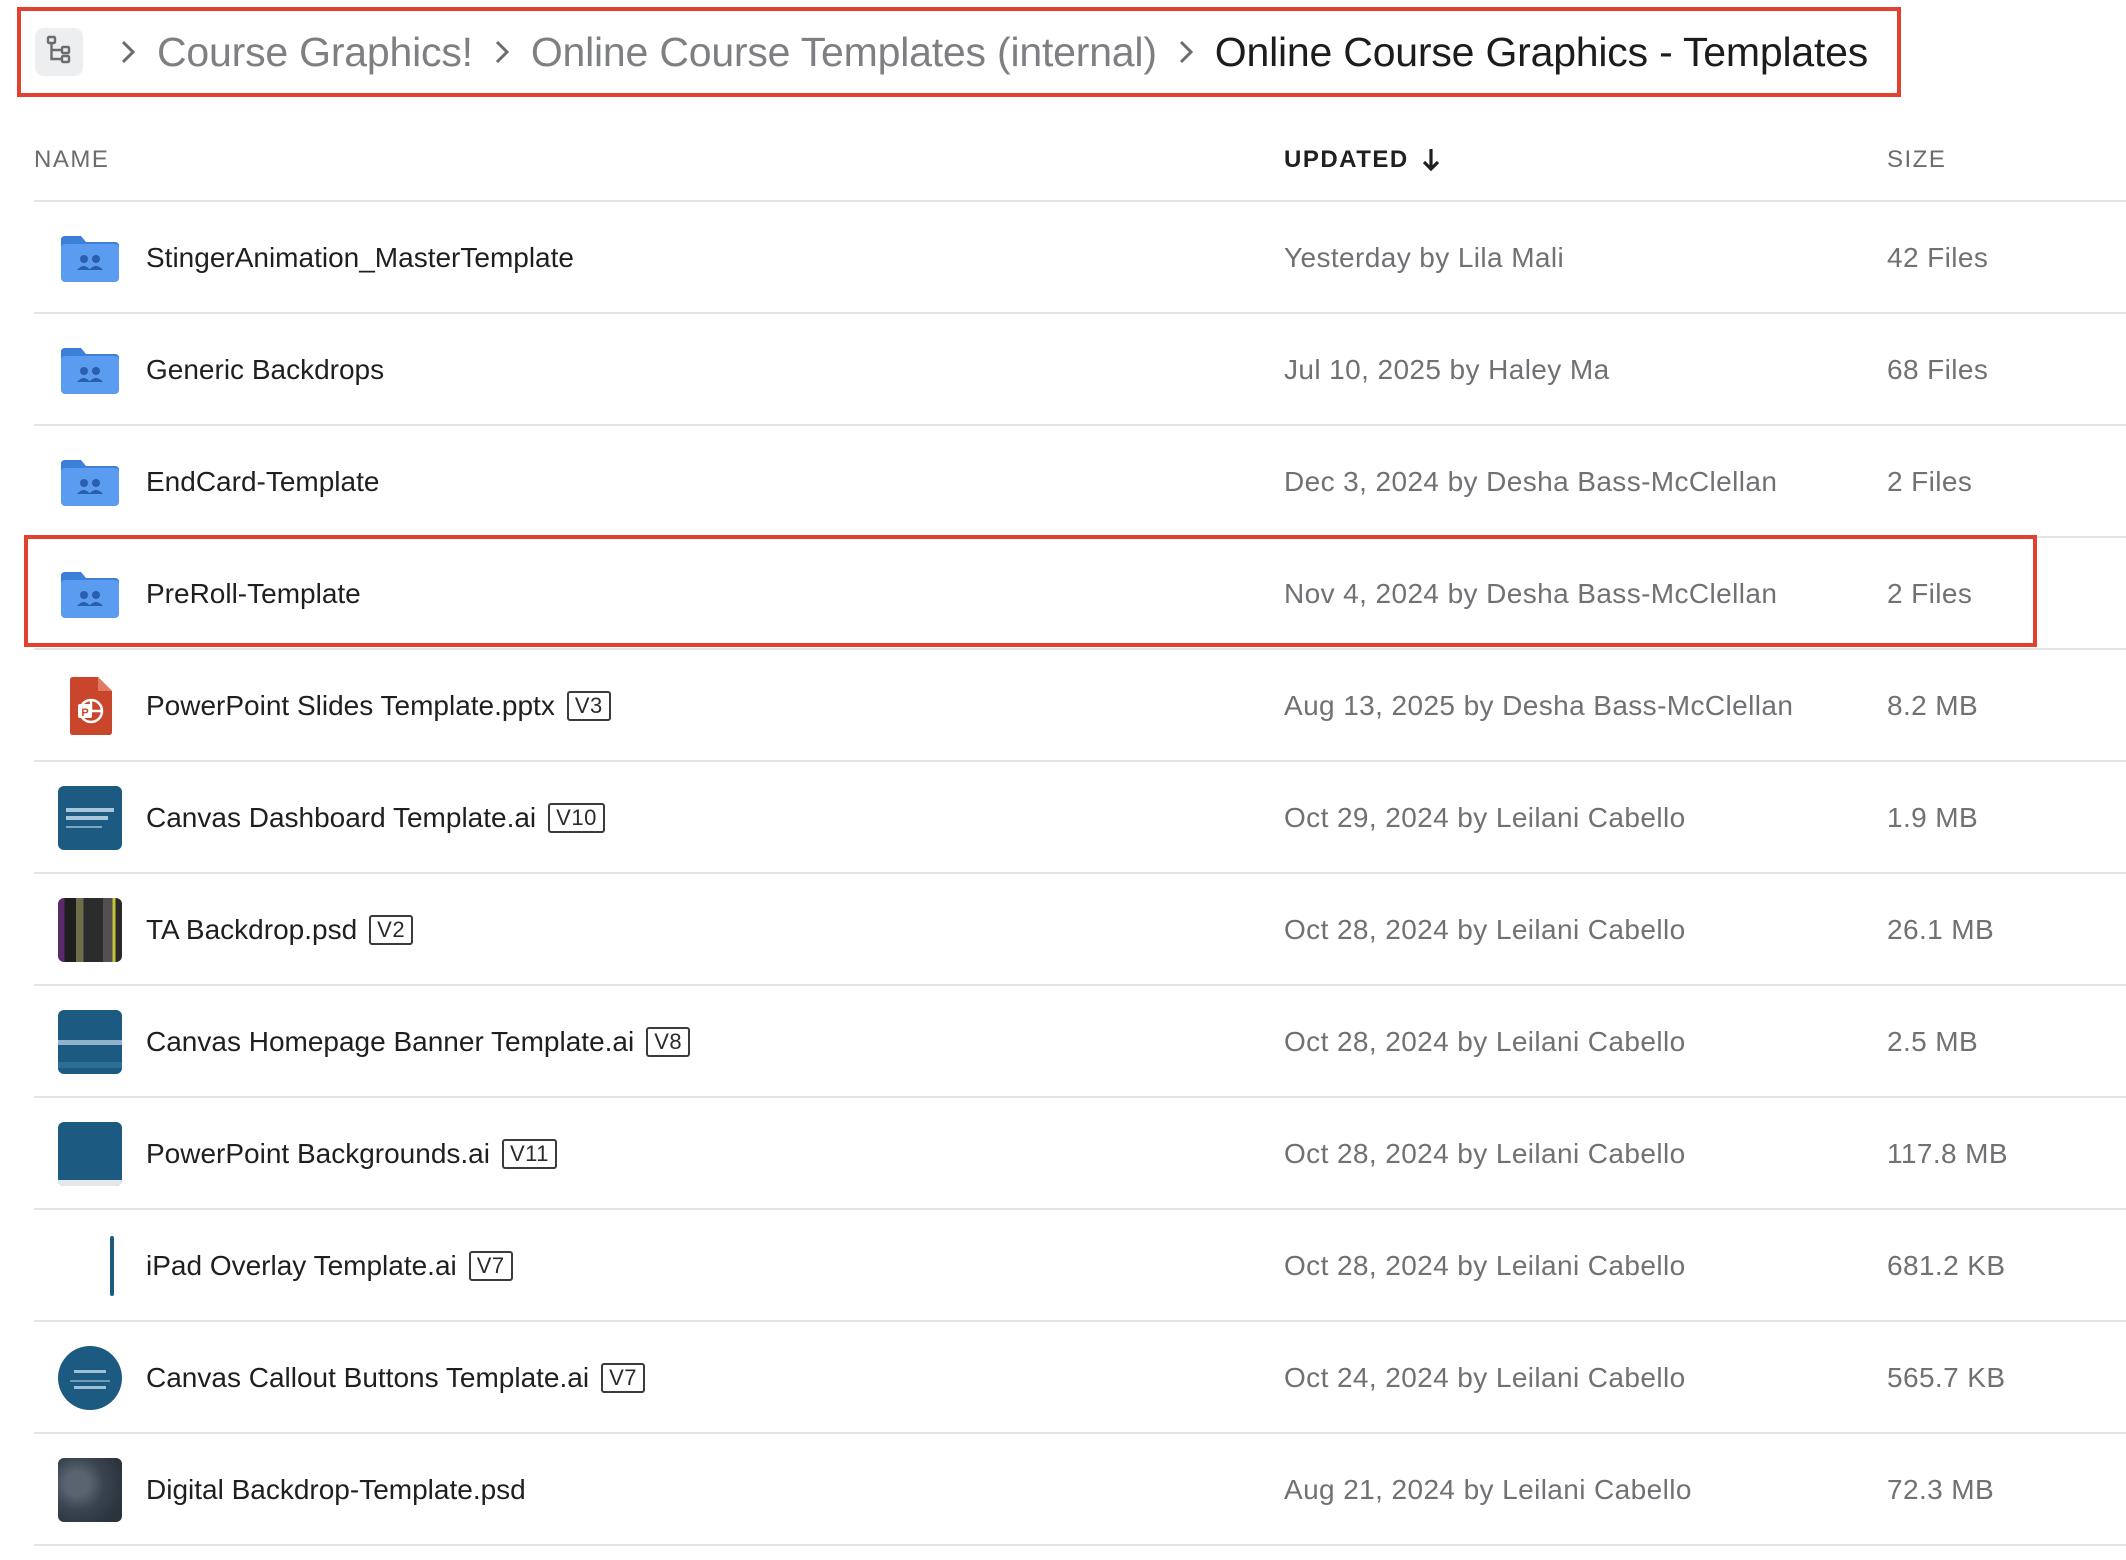 This screenshot has width=2126, height=1560. What do you see at coordinates (301, 1266) in the screenshot?
I see `file-name: iPad Overlay Template.ai` at bounding box center [301, 1266].